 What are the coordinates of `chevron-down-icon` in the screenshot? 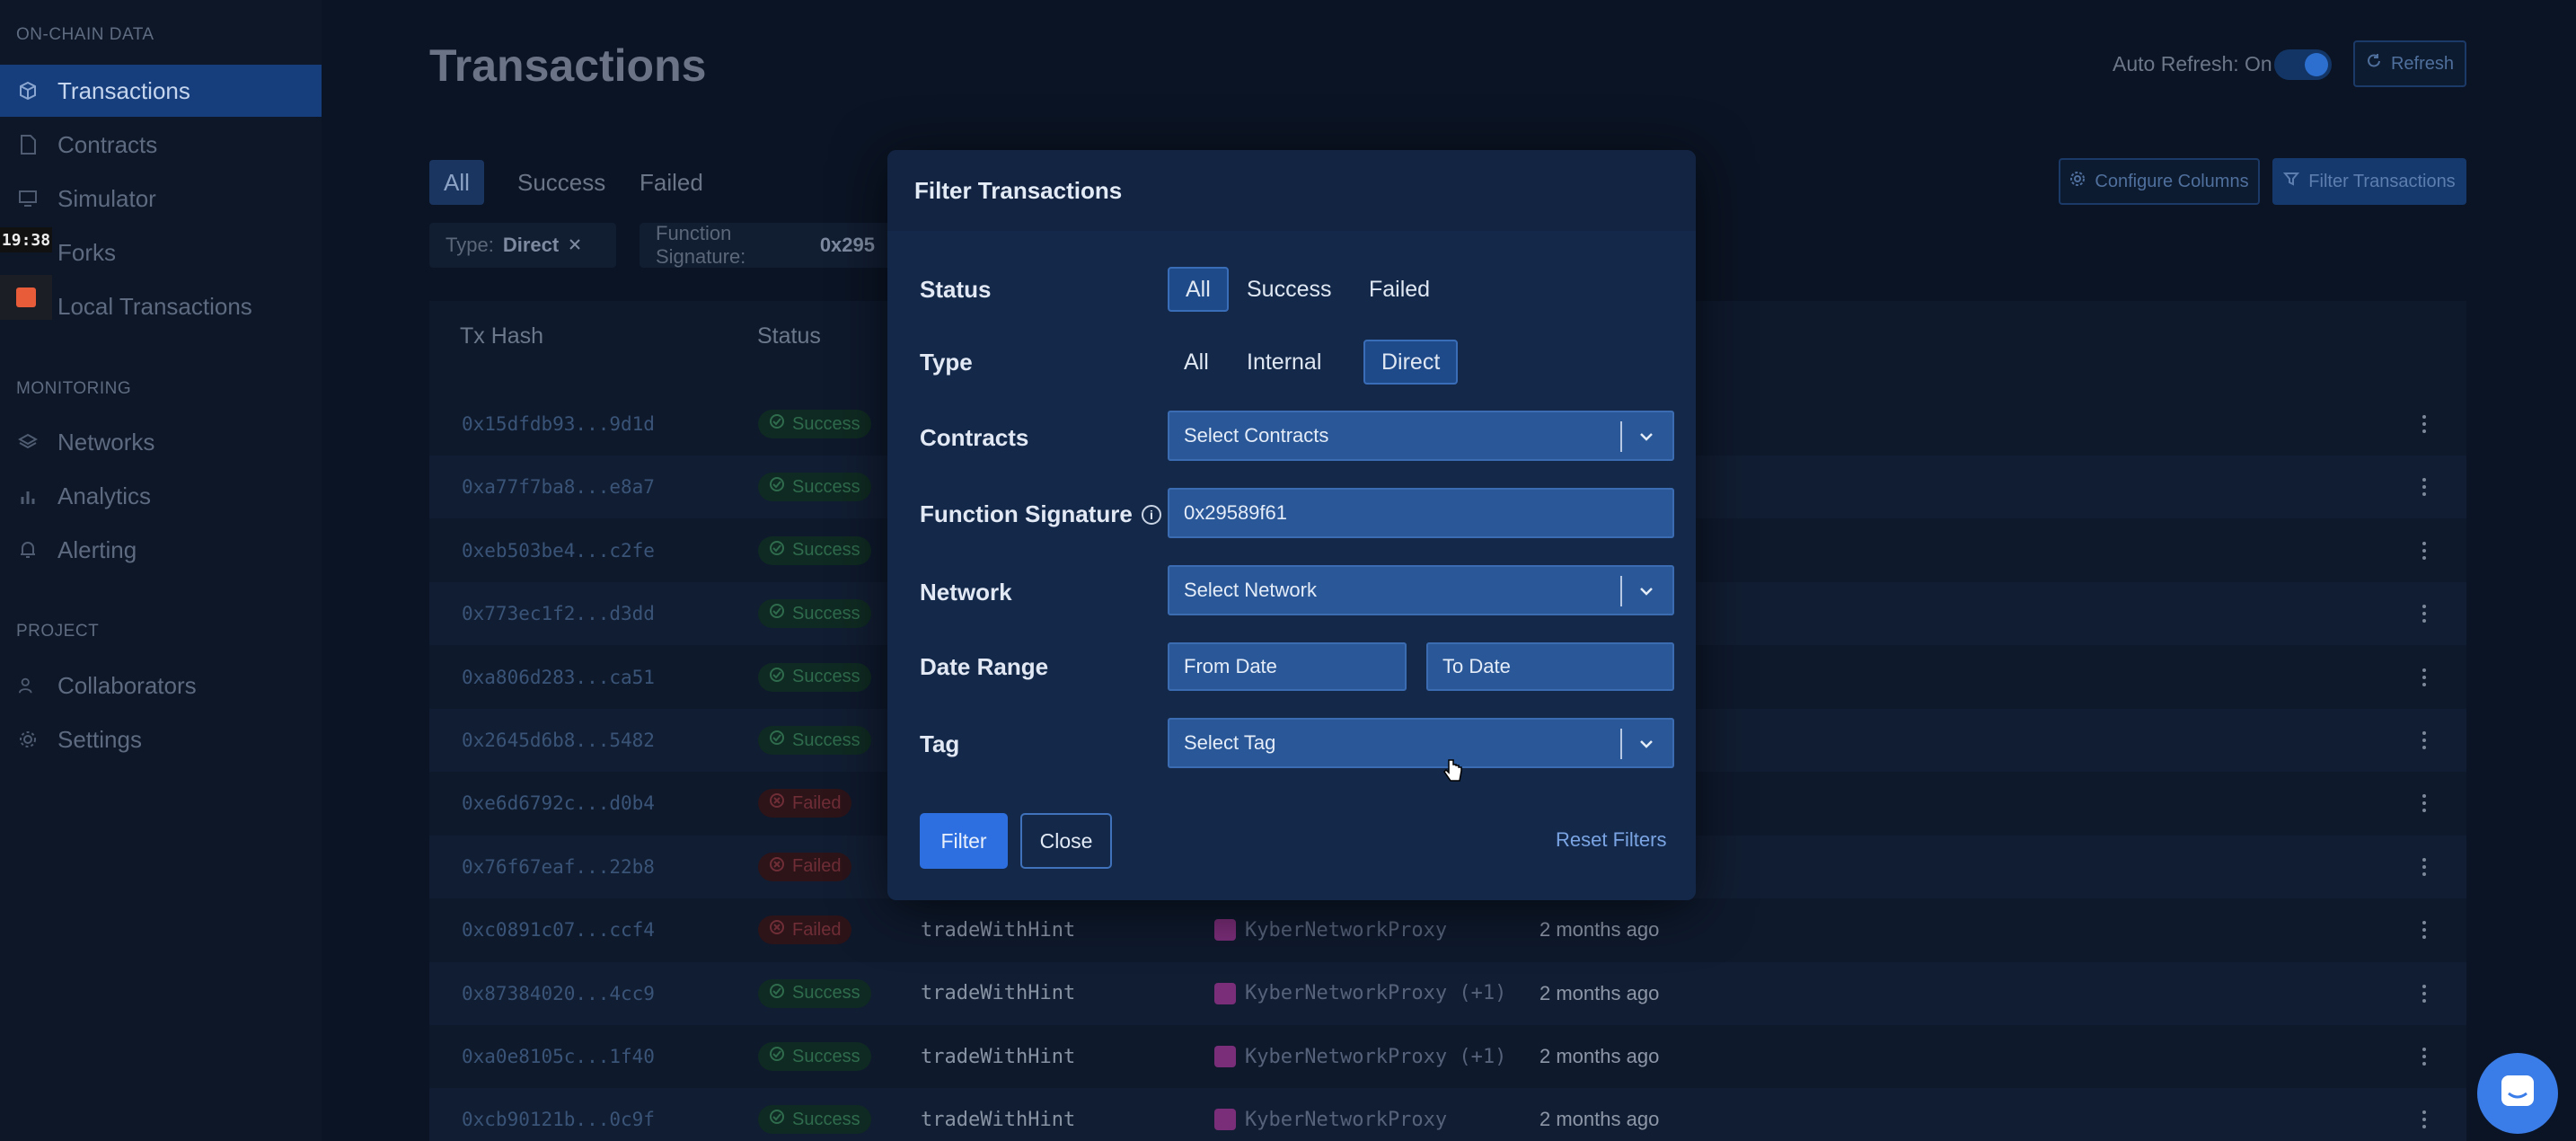 It's located at (1646, 437).